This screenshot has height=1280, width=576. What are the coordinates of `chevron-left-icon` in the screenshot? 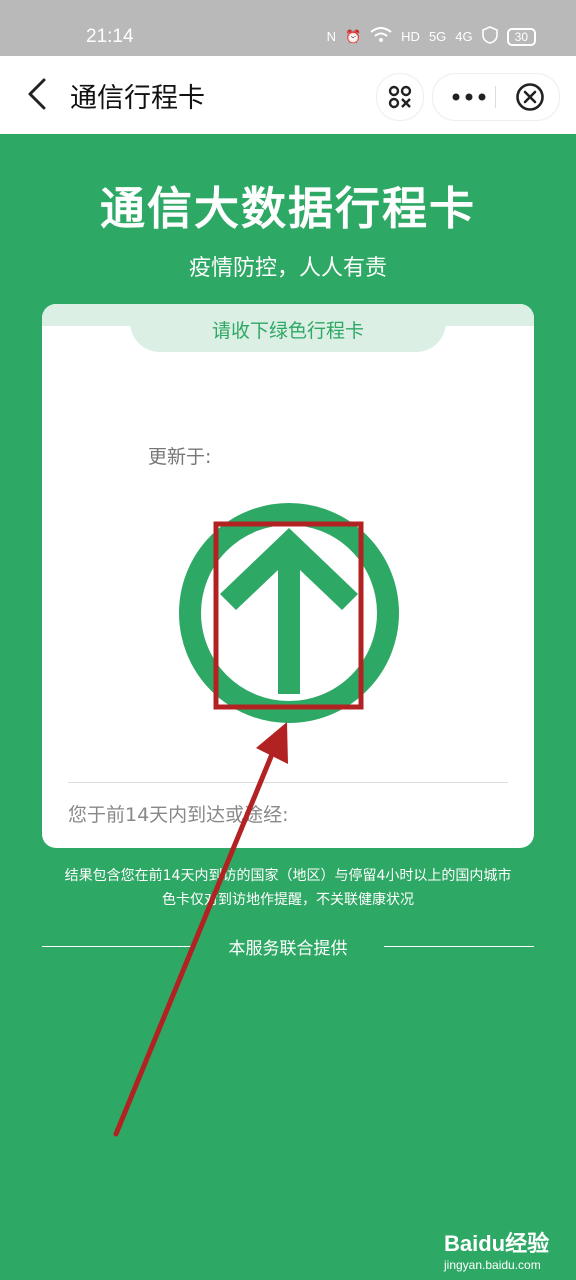 It's located at (37, 94).